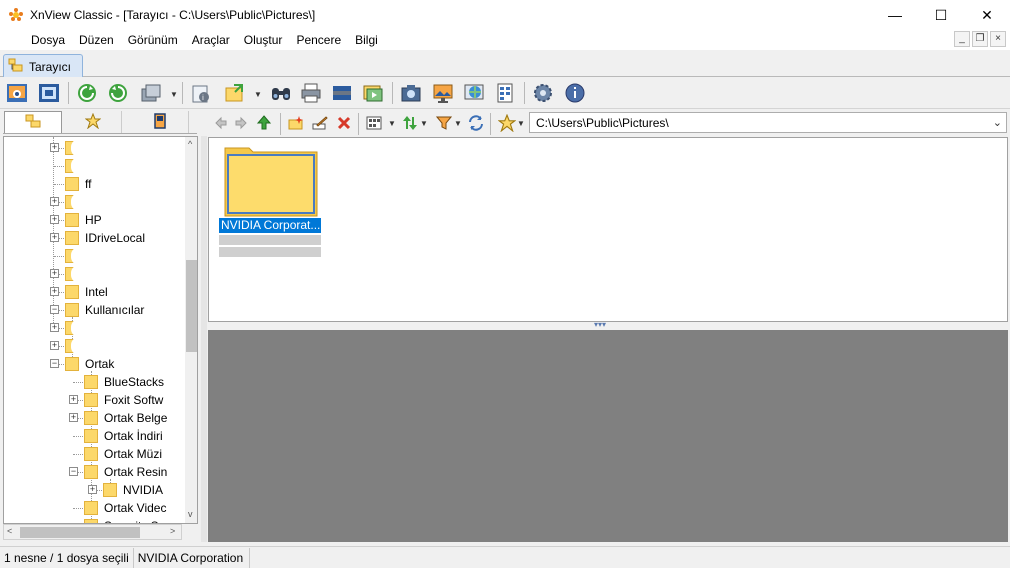 Image resolution: width=1010 pixels, height=568 pixels. I want to click on tab-categories, so click(160, 122).